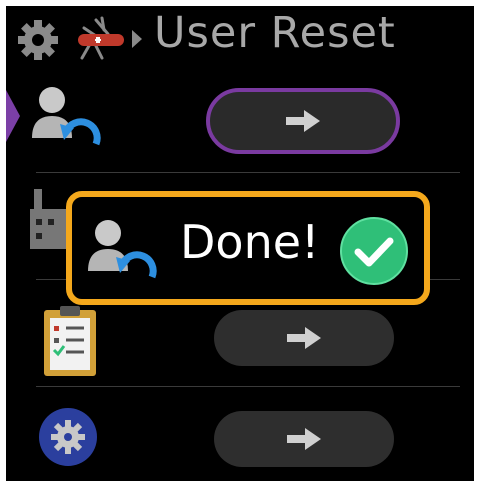  I want to click on breadcrumb-arrow-icon, so click(137, 39).